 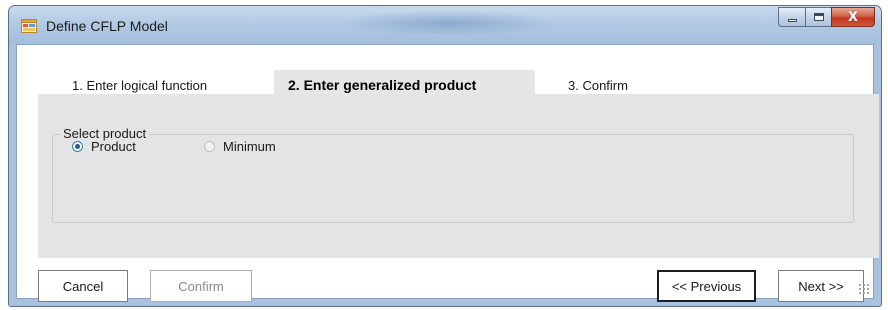 I want to click on close-button: X, so click(x=853, y=17).